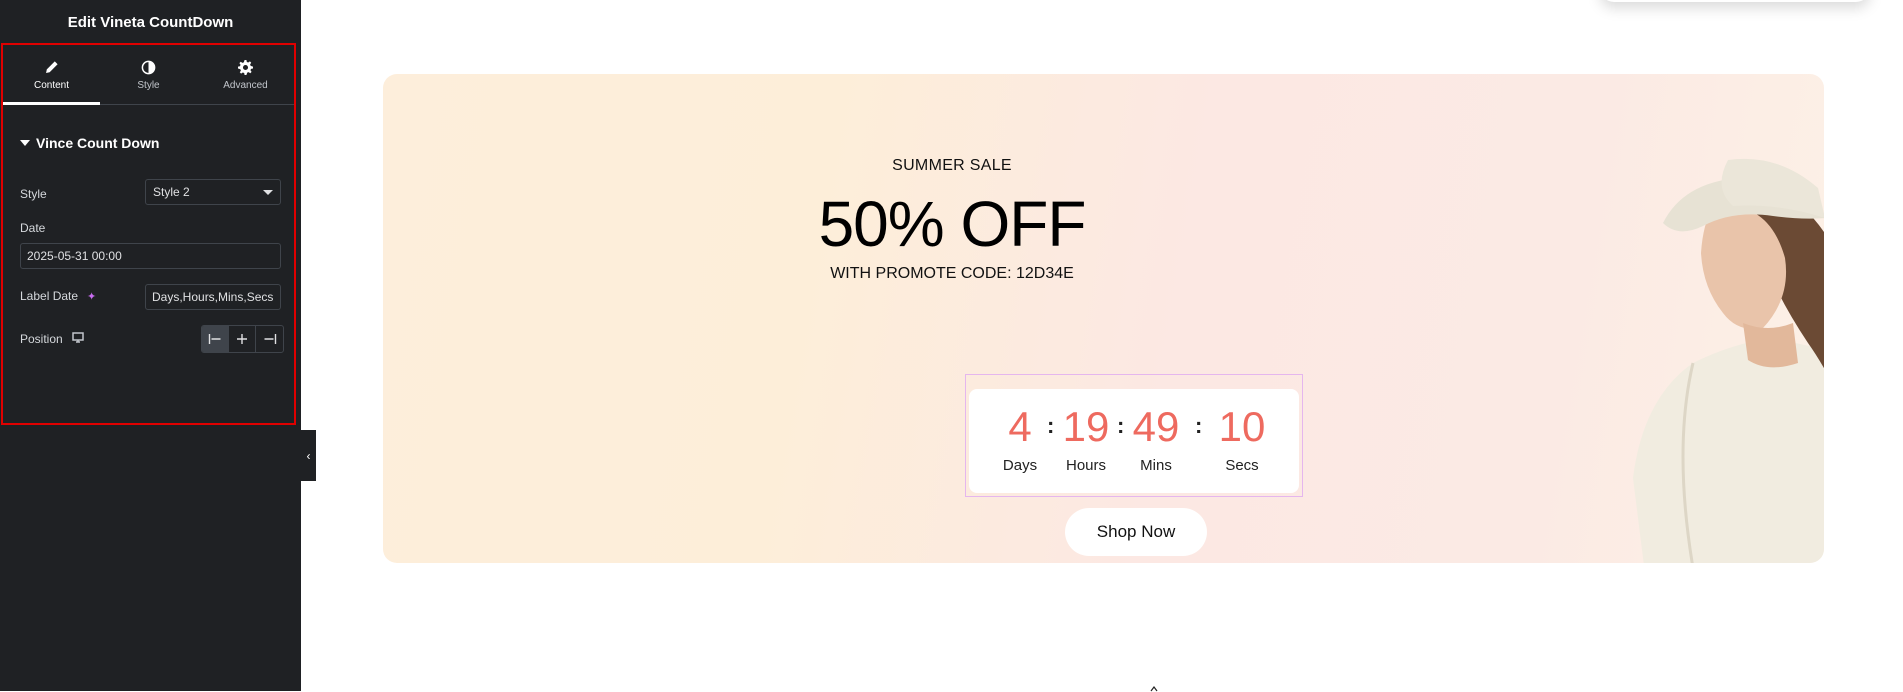 The image size is (1903, 692). What do you see at coordinates (1085, 465) in the screenshot?
I see `countdown-hours-label: Hours` at bounding box center [1085, 465].